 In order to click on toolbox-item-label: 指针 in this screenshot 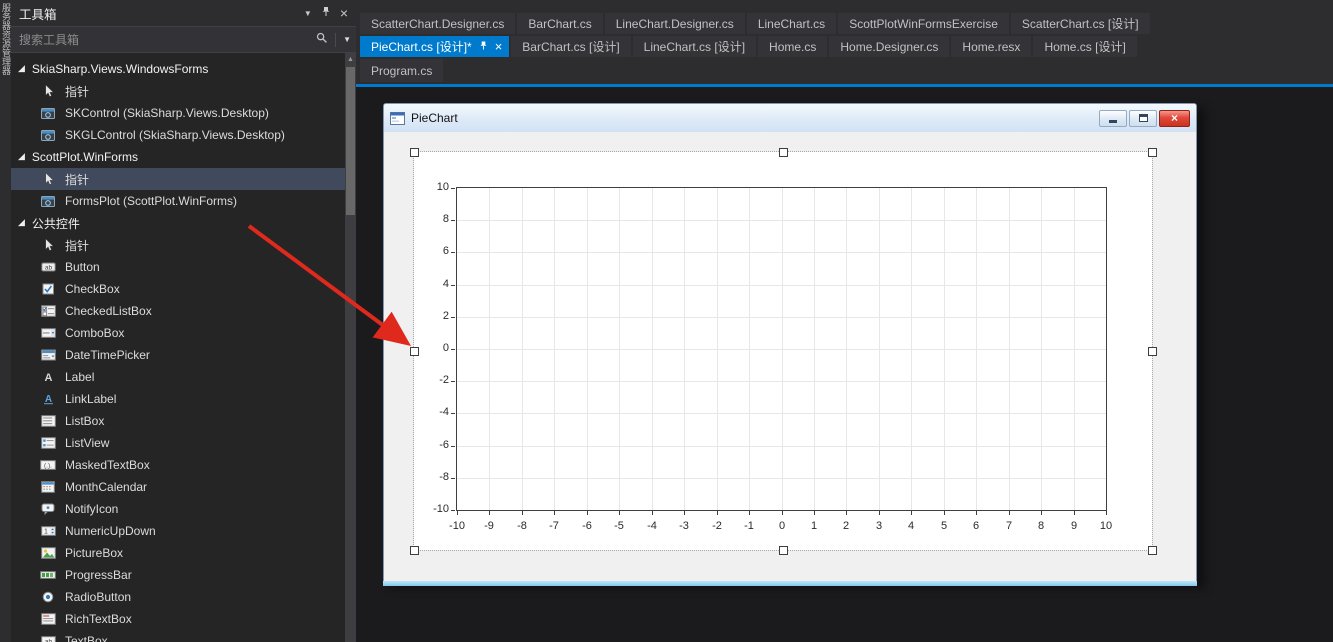, I will do `click(77, 91)`.